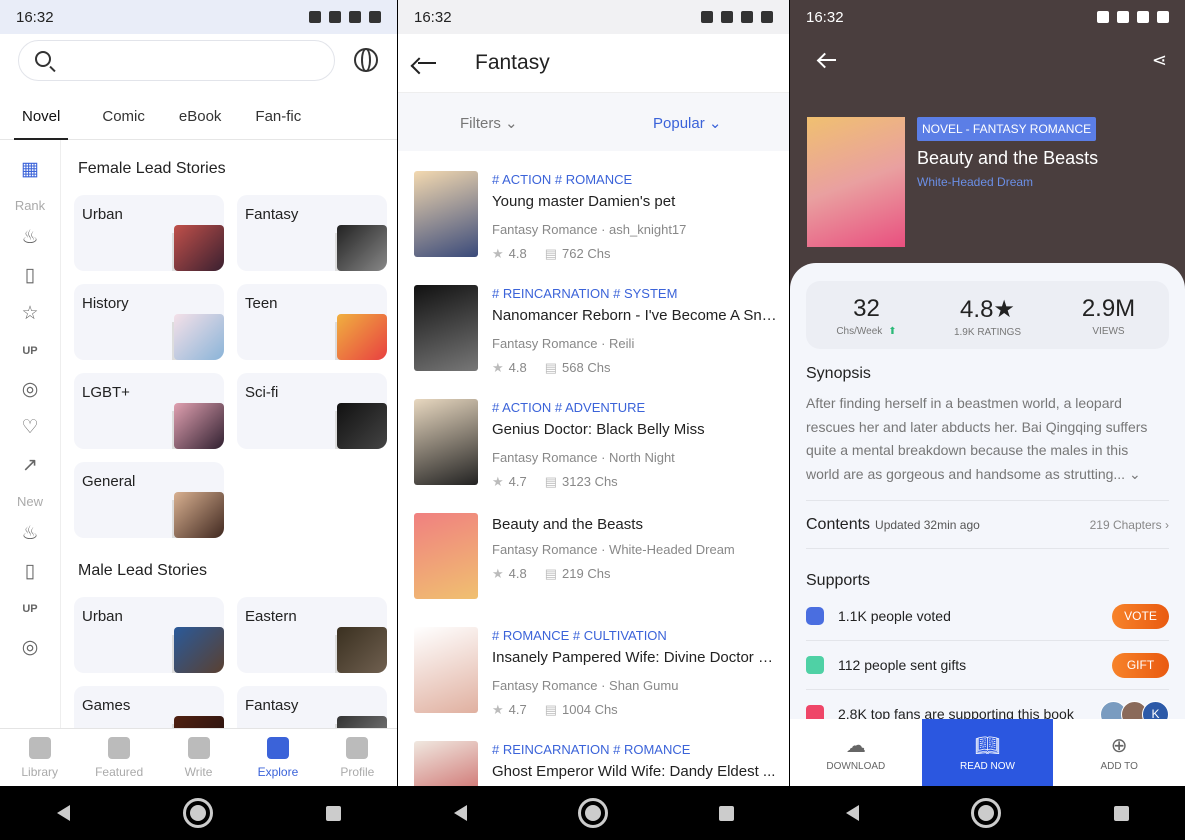 This screenshot has width=1185, height=840. What do you see at coordinates (586, 367) in the screenshot?
I see `chapter-count: 568 Chs` at bounding box center [586, 367].